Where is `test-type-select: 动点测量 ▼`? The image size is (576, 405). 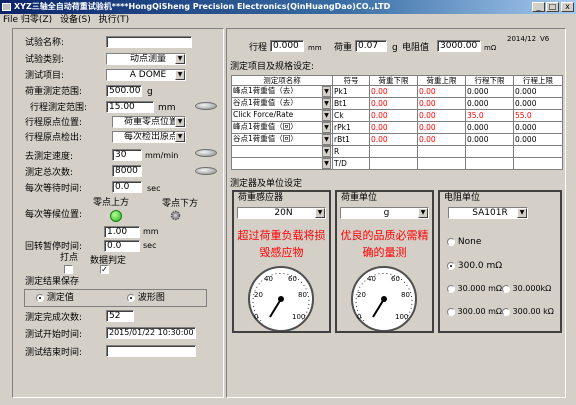 test-type-select: 动点测量 ▼ is located at coordinates (146, 59).